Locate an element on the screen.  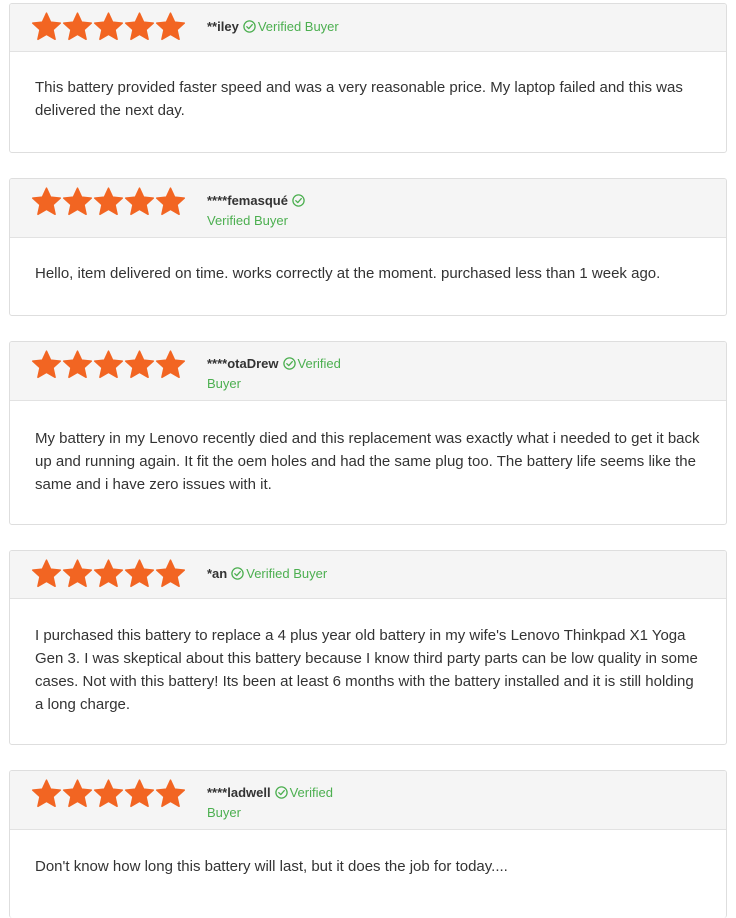
review-header: ****otaDrew Verified Buyer is located at coordinates (368, 371).